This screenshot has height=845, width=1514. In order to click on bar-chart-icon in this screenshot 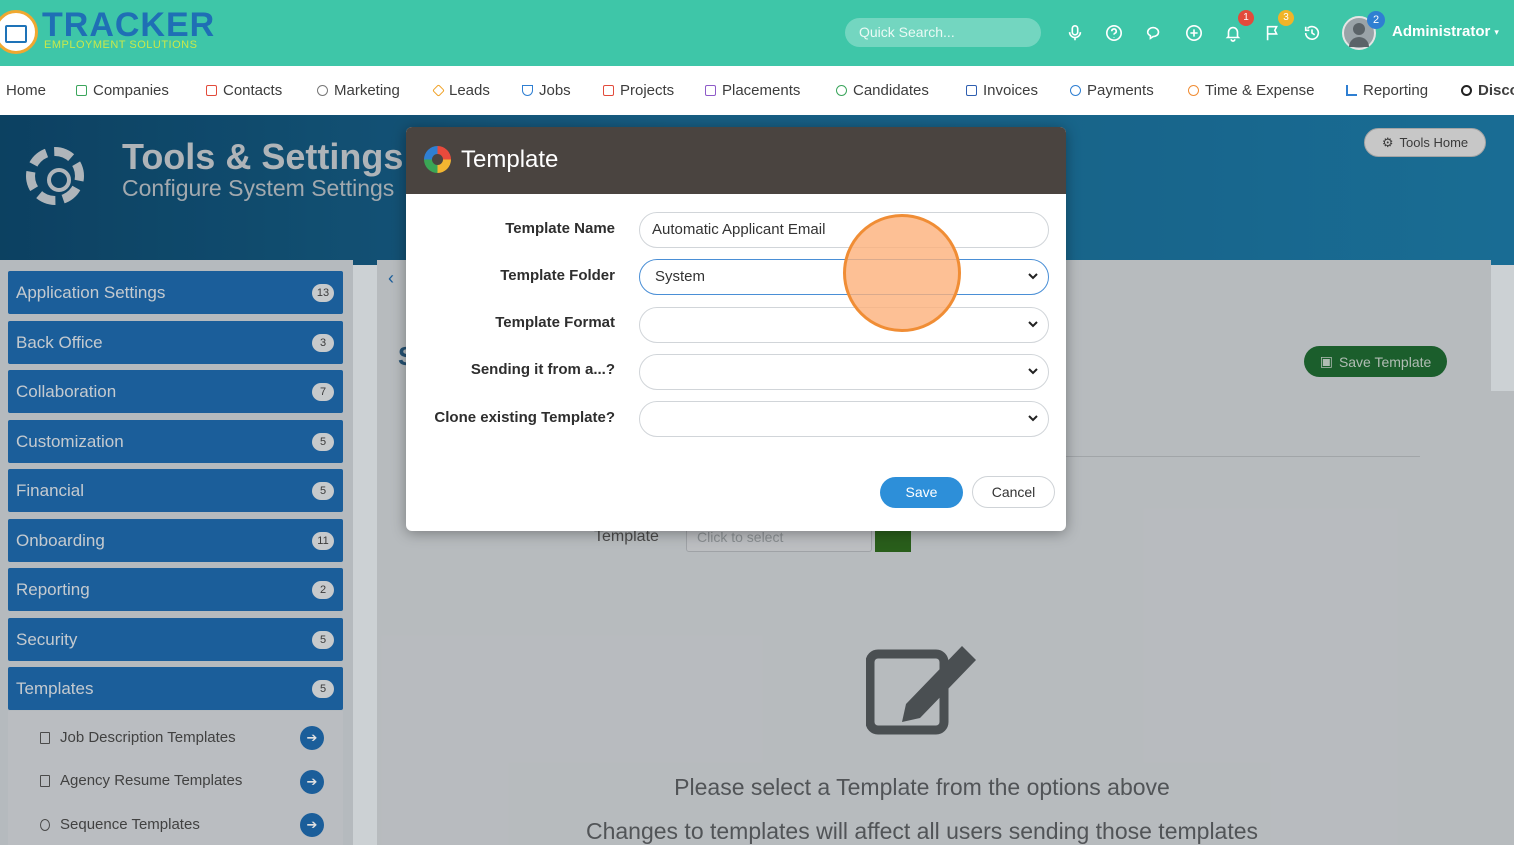, I will do `click(1351, 90)`.